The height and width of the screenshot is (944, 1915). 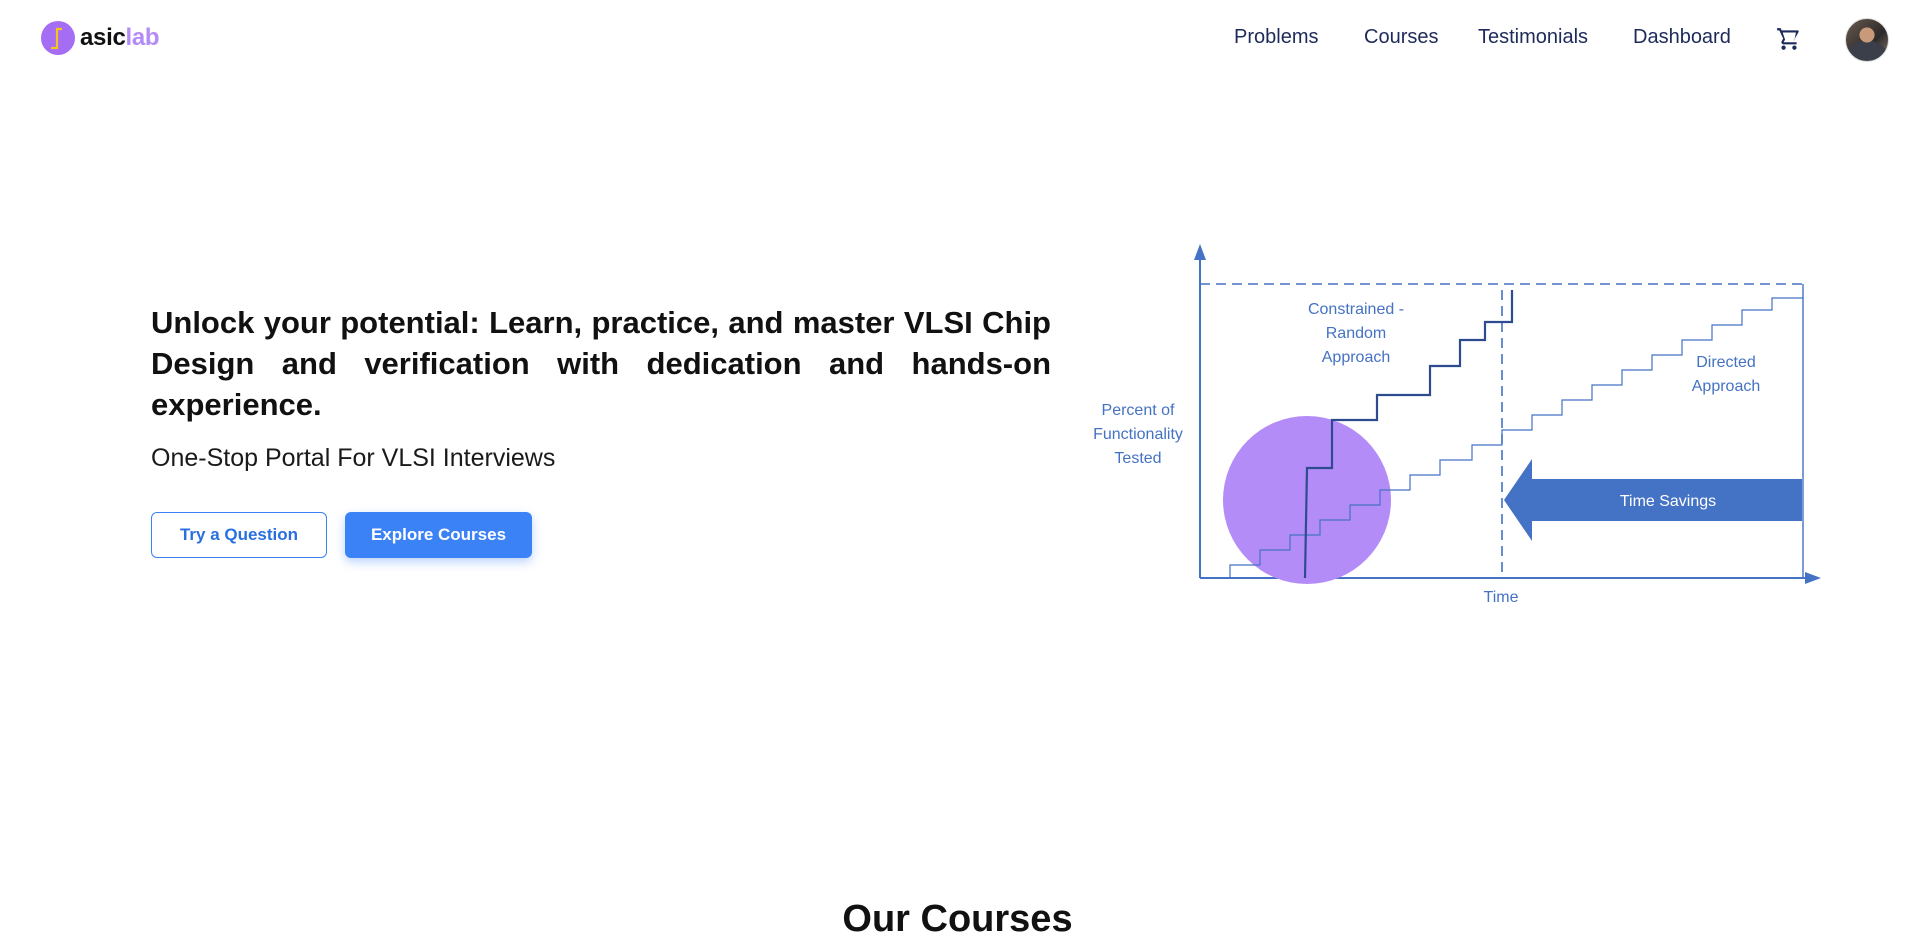 What do you see at coordinates (1668, 501) in the screenshot?
I see `time-savings-label: Time Savings` at bounding box center [1668, 501].